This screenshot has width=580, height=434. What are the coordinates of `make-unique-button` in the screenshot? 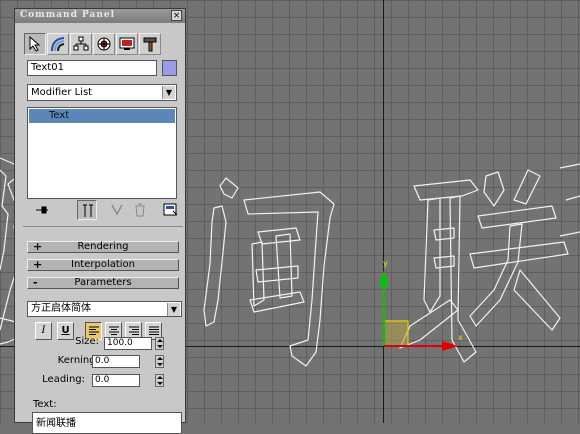 It's located at (117, 210).